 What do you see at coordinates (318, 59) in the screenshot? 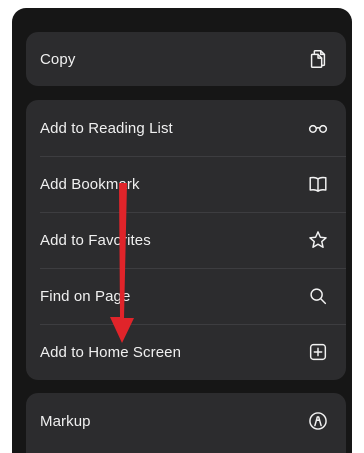
I see `copy-icon` at bounding box center [318, 59].